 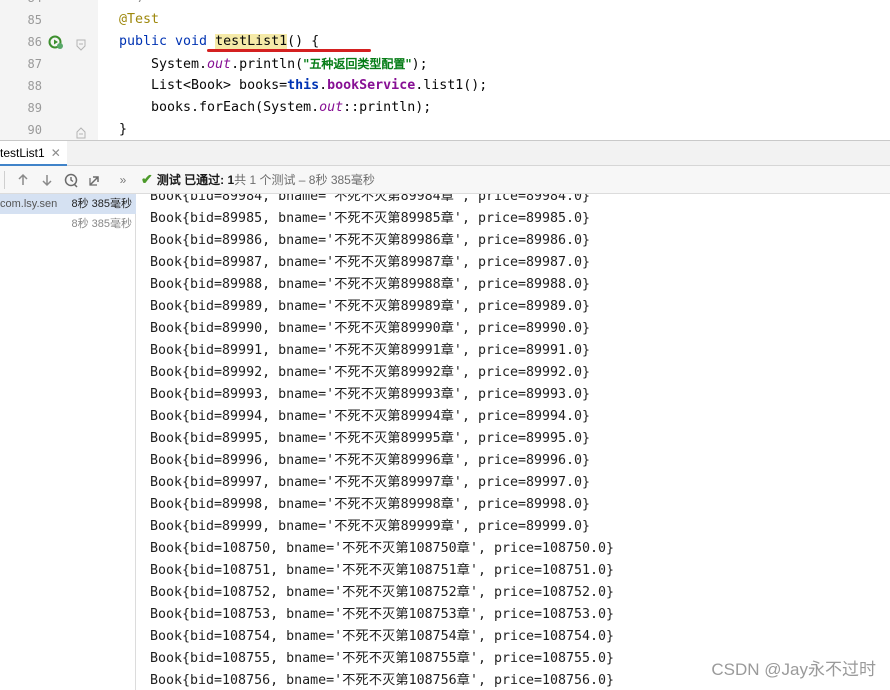 I want to click on field-name: bookService, so click(x=371, y=85).